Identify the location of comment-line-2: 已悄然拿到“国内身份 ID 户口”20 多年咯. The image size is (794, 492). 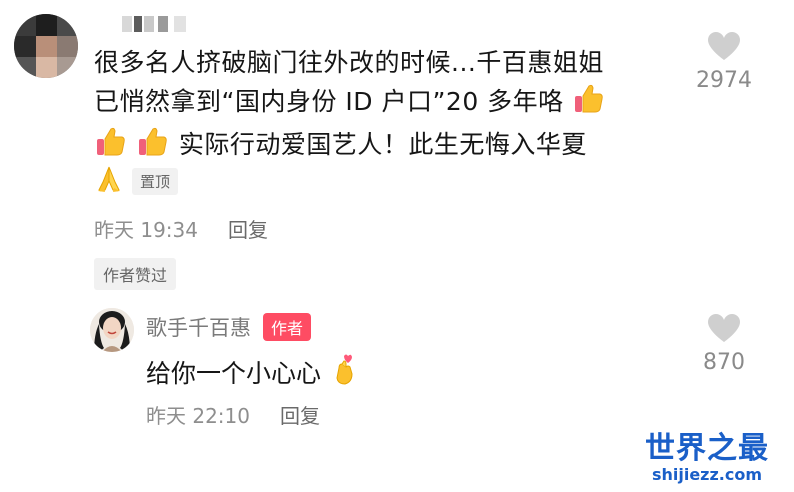
(329, 101).